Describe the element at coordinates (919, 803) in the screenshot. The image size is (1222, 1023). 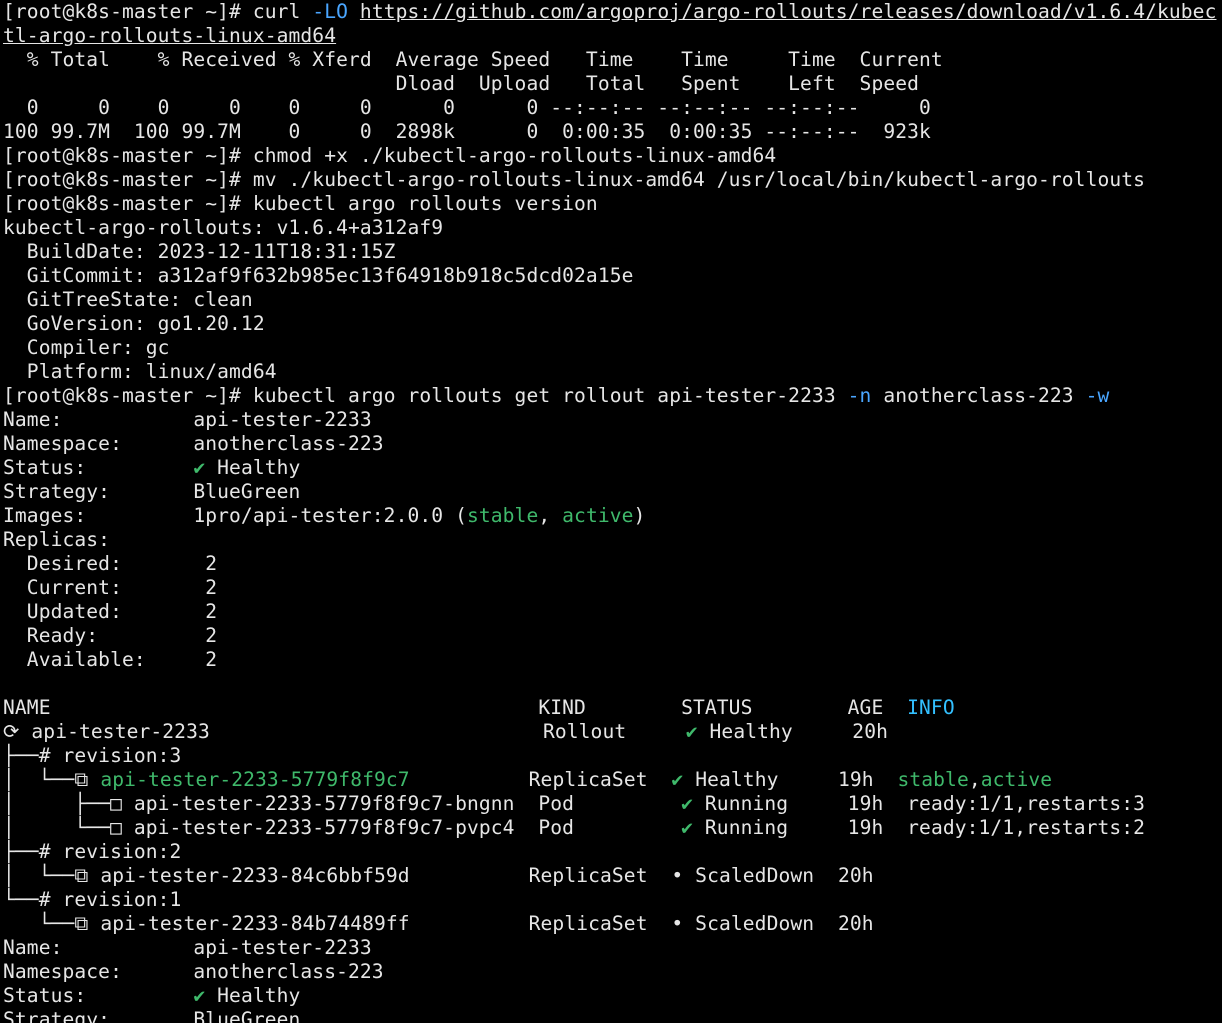
I see `pod-status: Running 19h ready:1/1,restarts:3` at that location.